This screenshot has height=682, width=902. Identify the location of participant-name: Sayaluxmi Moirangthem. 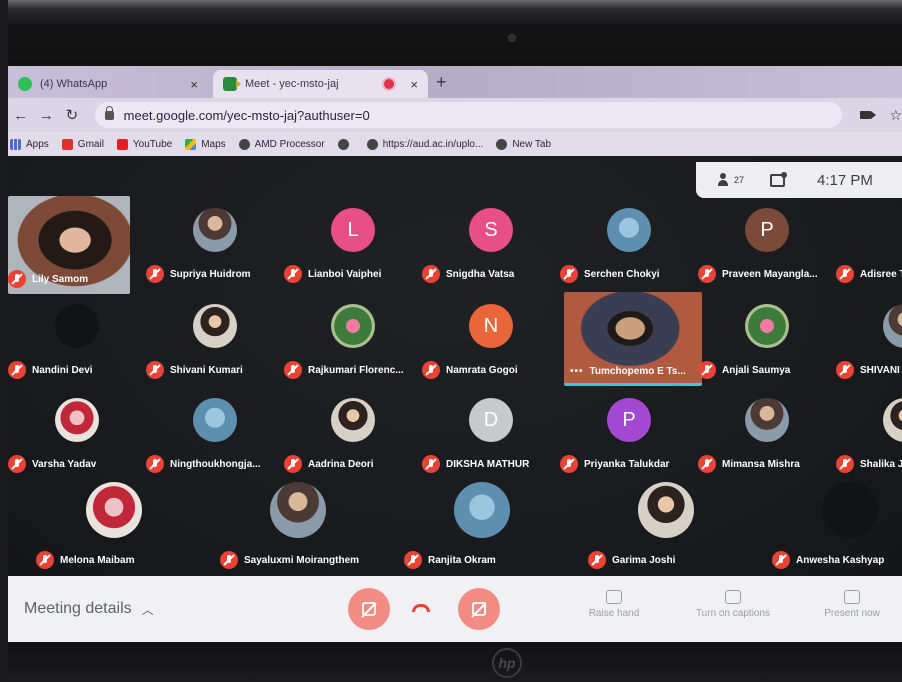
(289, 560).